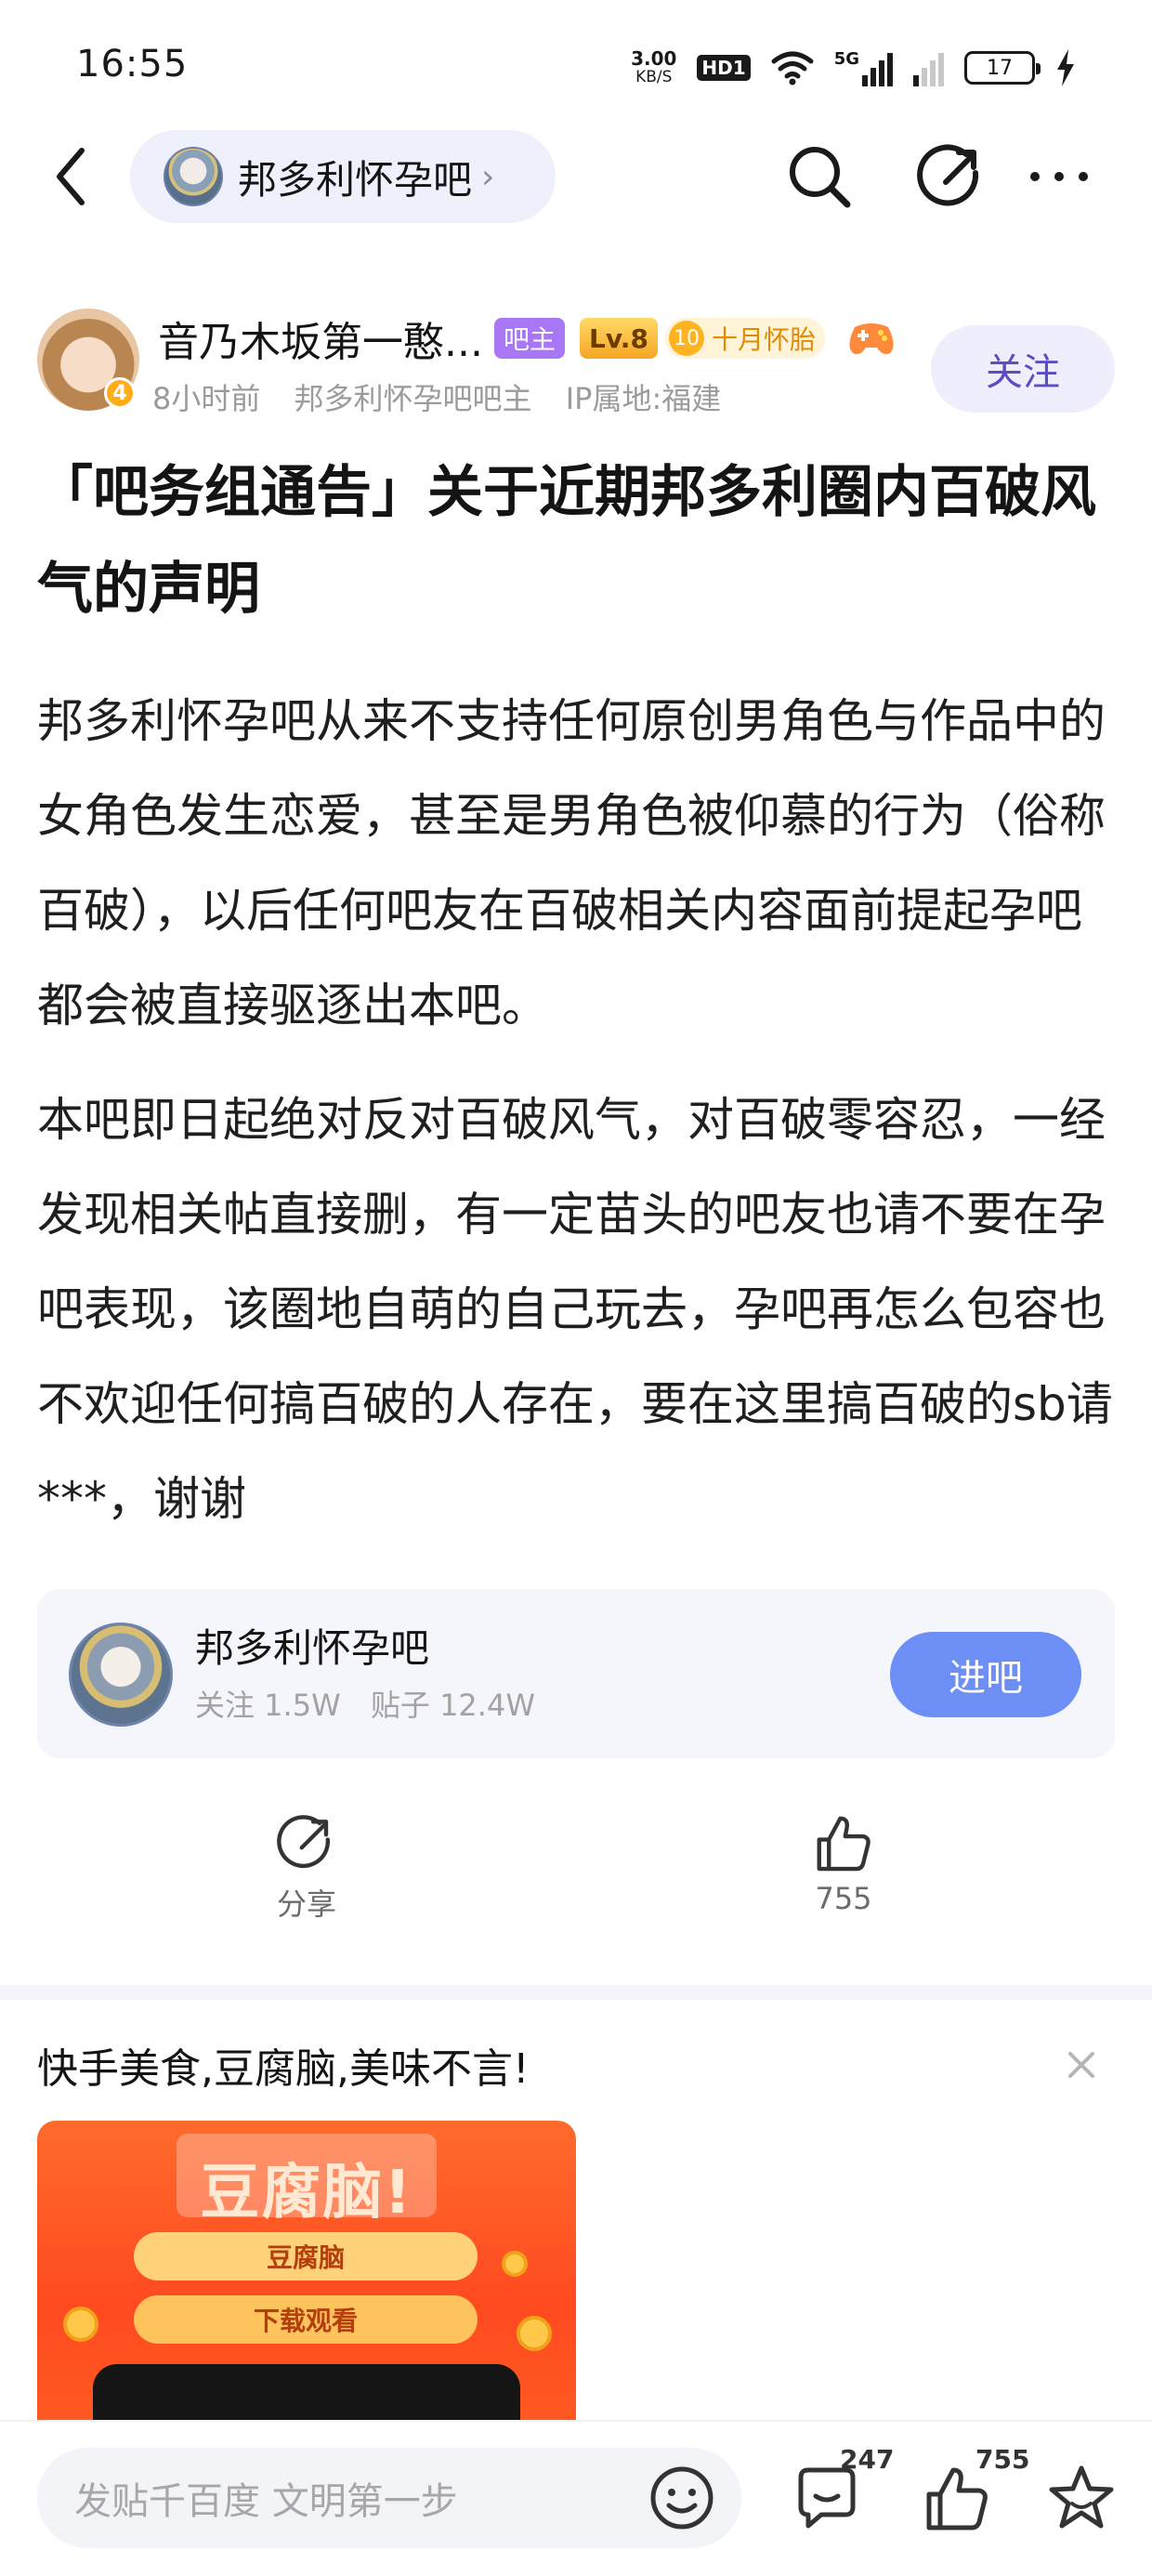 The width and height of the screenshot is (1152, 2576). I want to click on like-action: 755, so click(843, 1863).